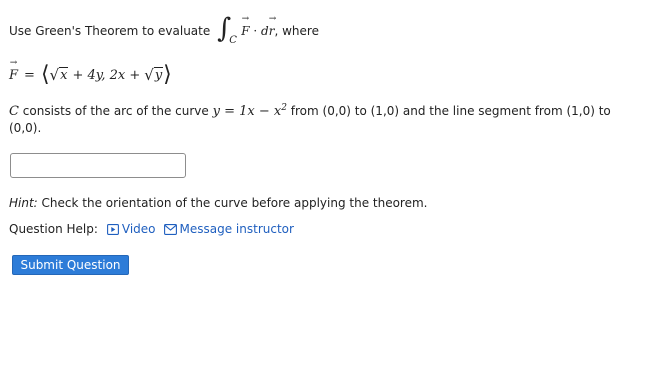 Image resolution: width=662 pixels, height=369 pixels. What do you see at coordinates (23, 203) in the screenshot?
I see `hint-label: Hint:` at bounding box center [23, 203].